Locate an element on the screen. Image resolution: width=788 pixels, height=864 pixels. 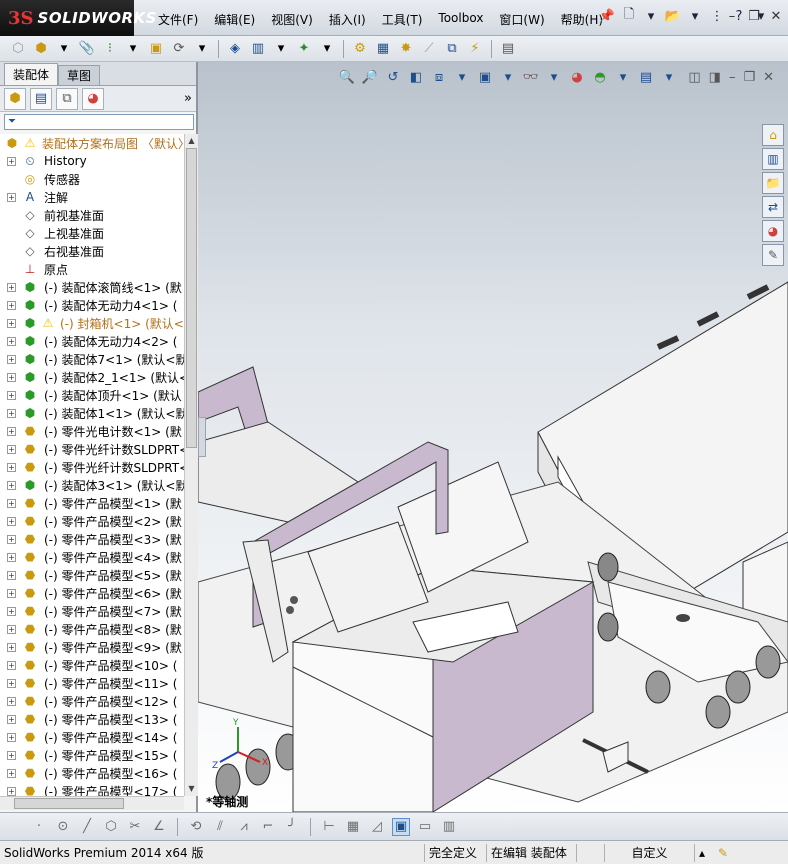
appearance-manager-icon: ◕ is located at coordinates (93, 98).